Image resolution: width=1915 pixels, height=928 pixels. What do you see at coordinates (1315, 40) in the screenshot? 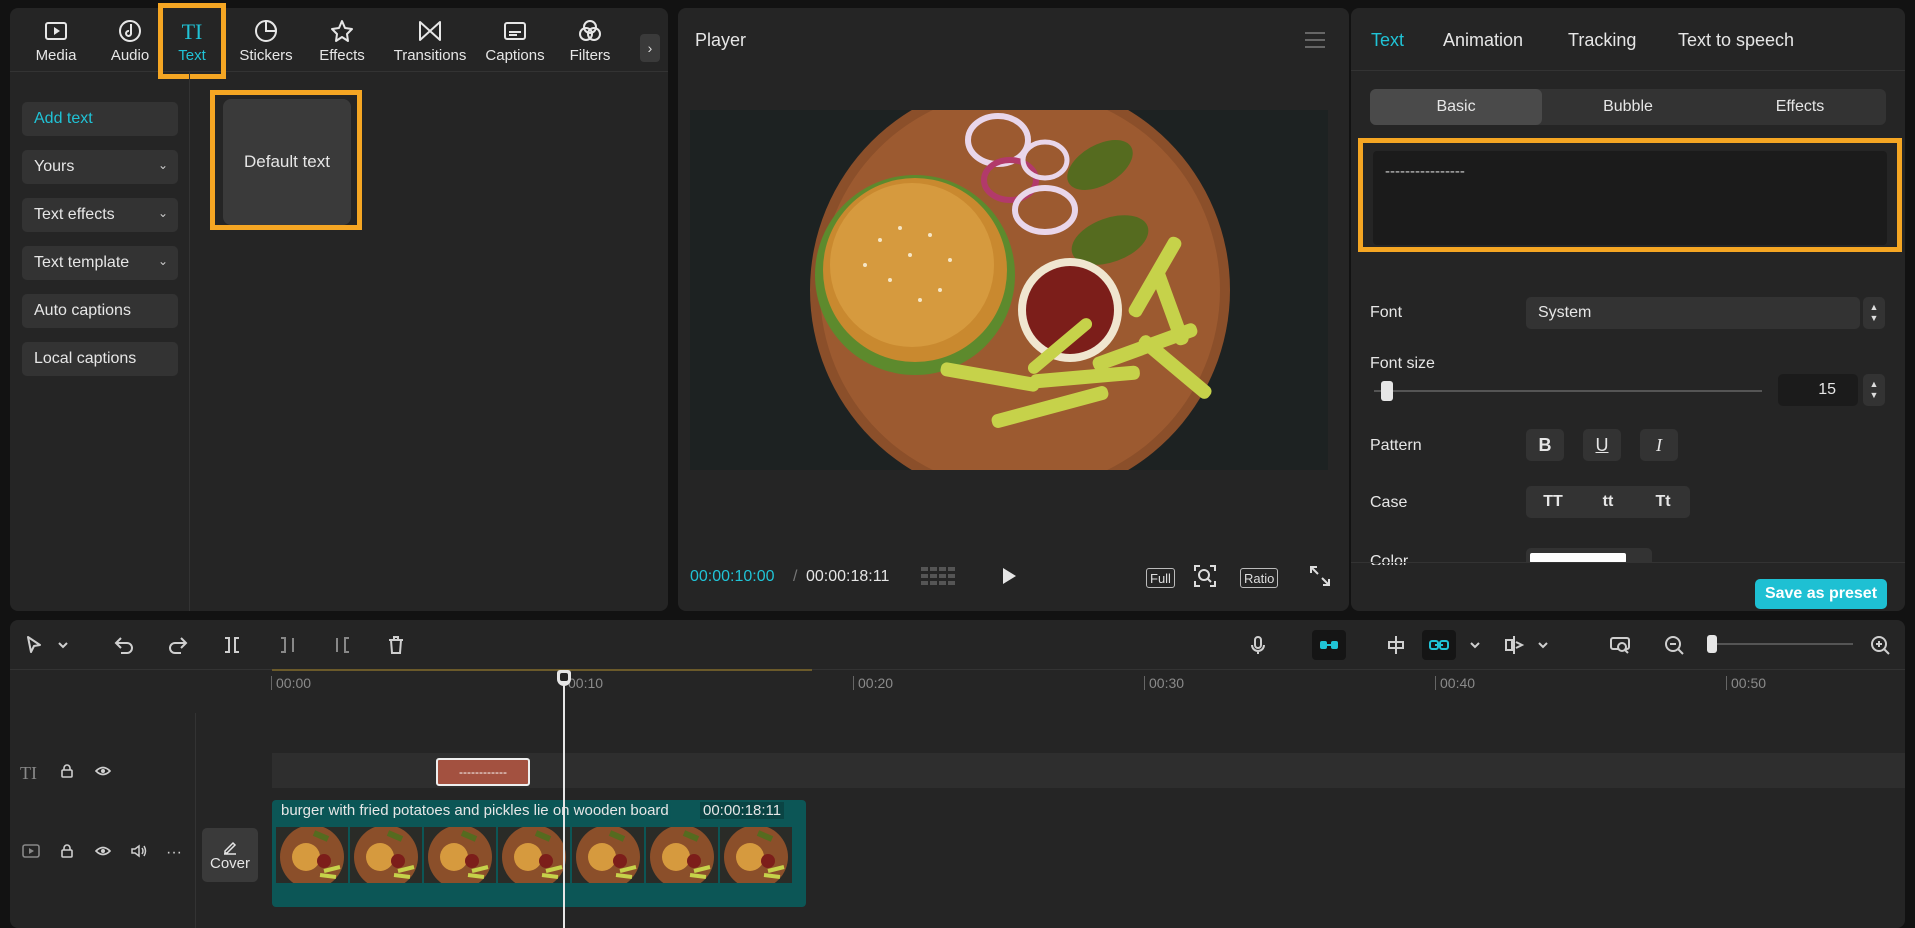
I see `menu-icon` at bounding box center [1315, 40].